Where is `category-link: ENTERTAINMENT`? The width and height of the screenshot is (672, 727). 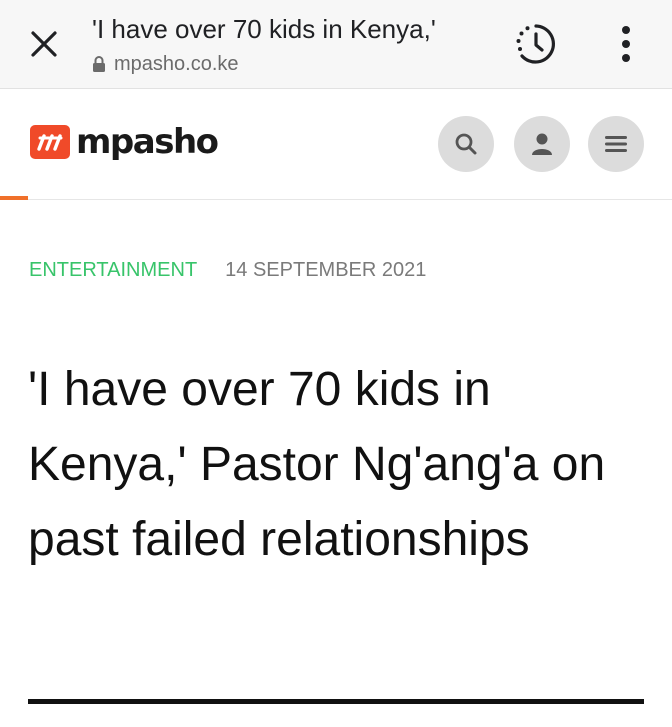
category-link: ENTERTAINMENT is located at coordinates (113, 270).